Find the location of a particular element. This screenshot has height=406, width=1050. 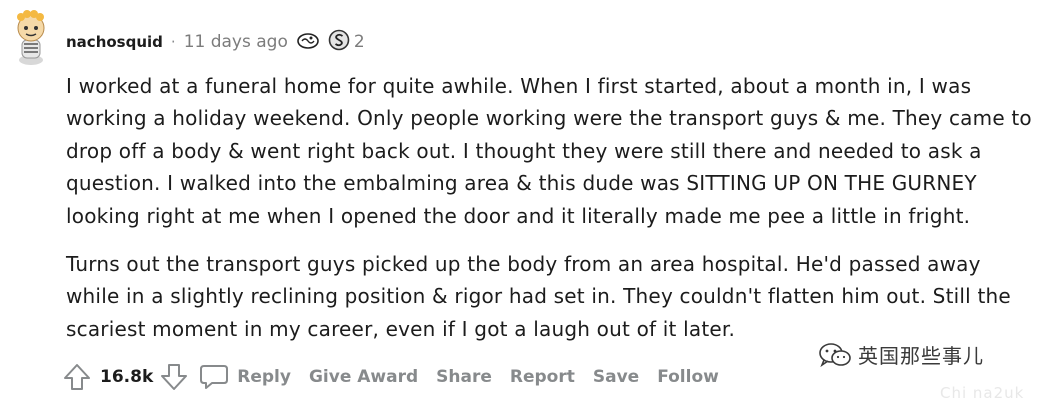

timestamp: 11 days ago is located at coordinates (236, 42).